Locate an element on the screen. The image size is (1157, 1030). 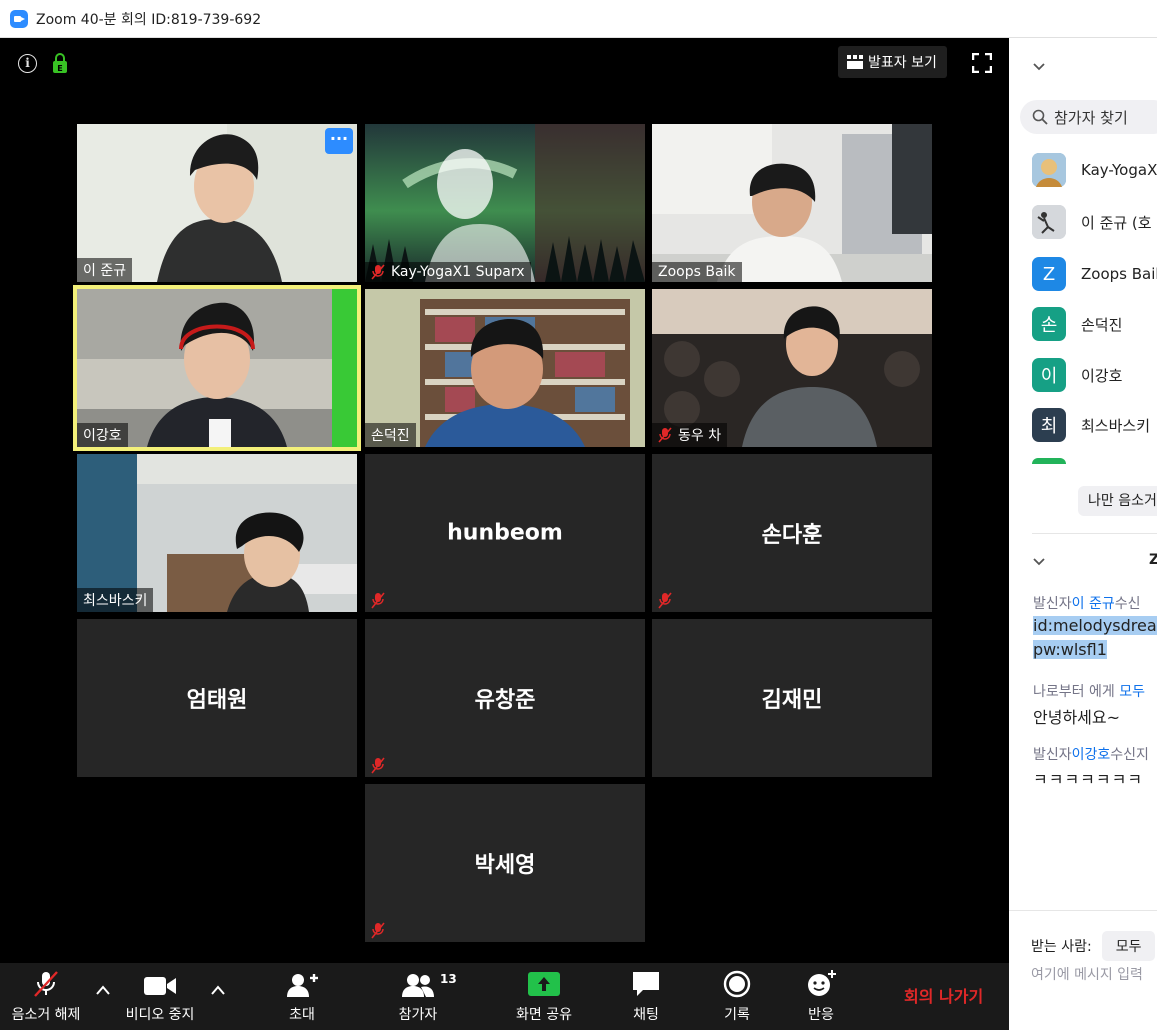
participant-name: hunbeom is located at coordinates (505, 533).